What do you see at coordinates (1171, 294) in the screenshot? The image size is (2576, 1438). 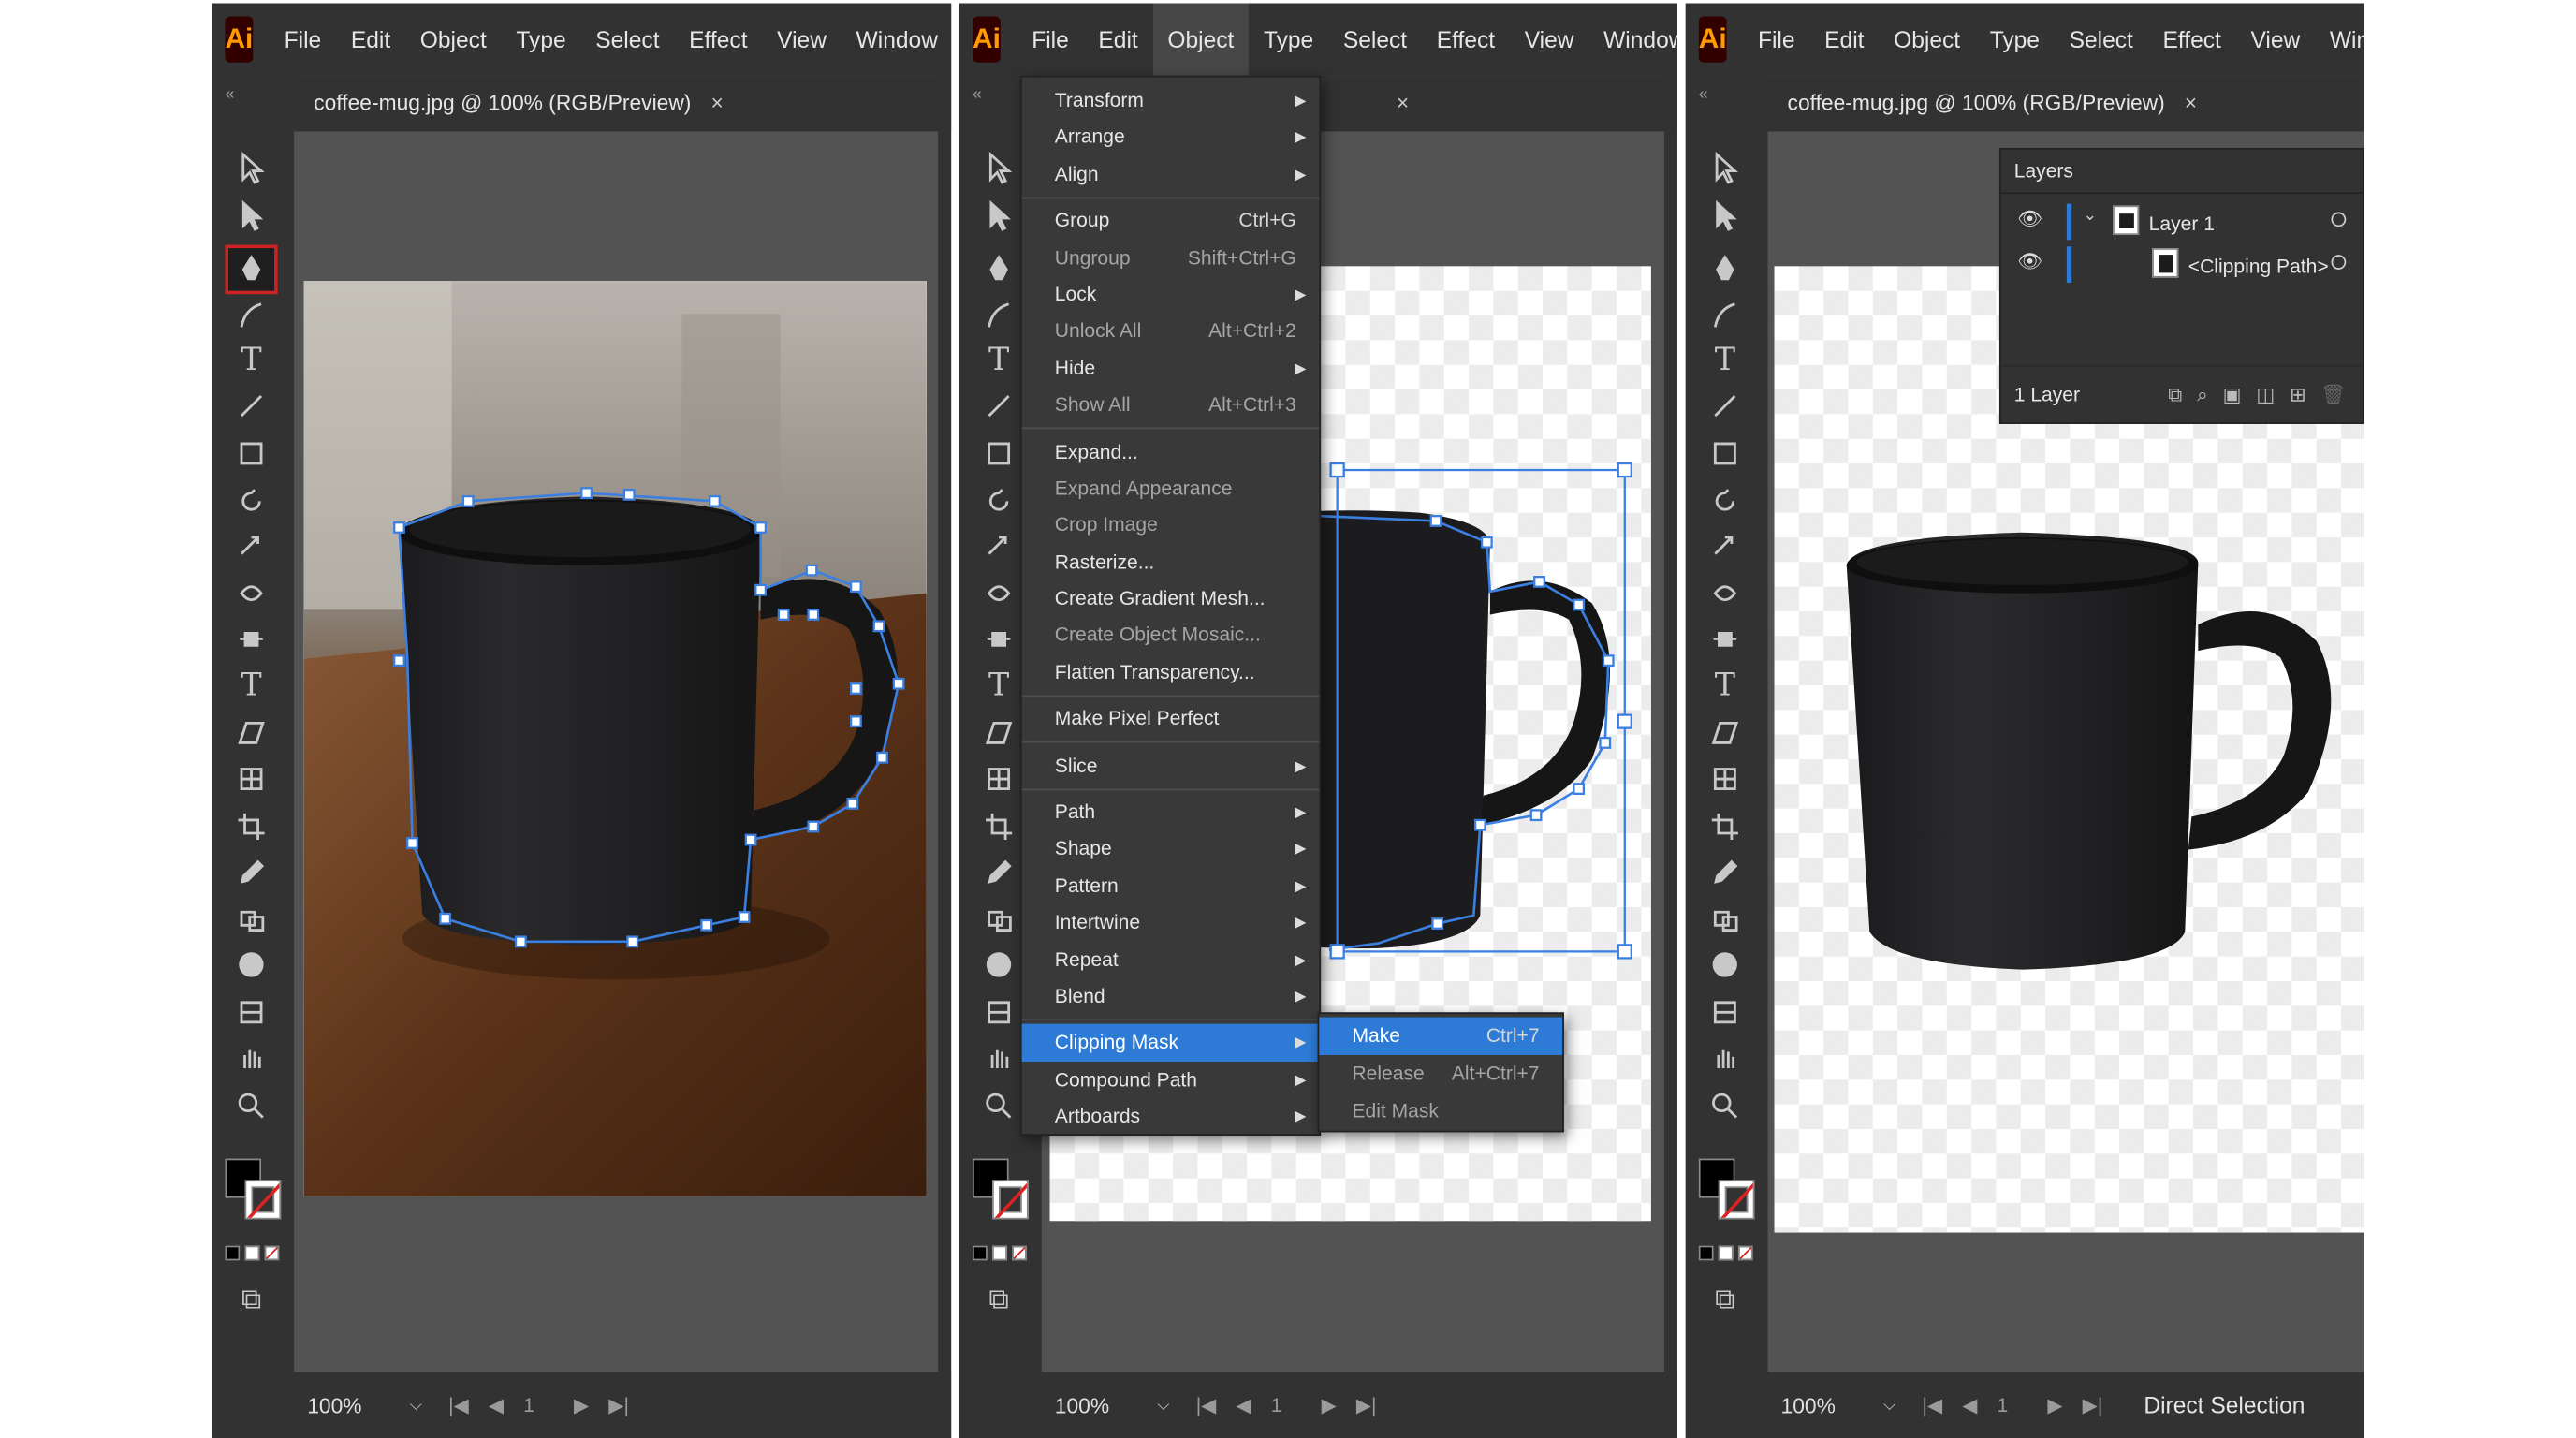 I see `menu-item-lock: Lock ▶` at bounding box center [1171, 294].